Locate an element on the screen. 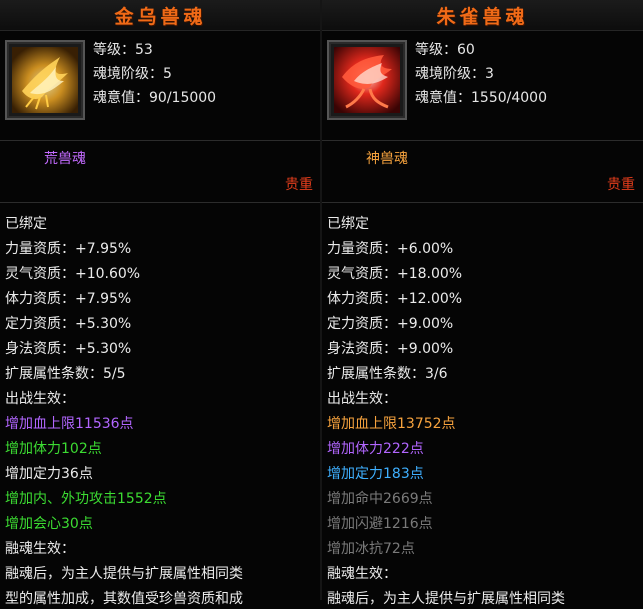  battle-effect: 增加血上限13752点 is located at coordinates (391, 424).